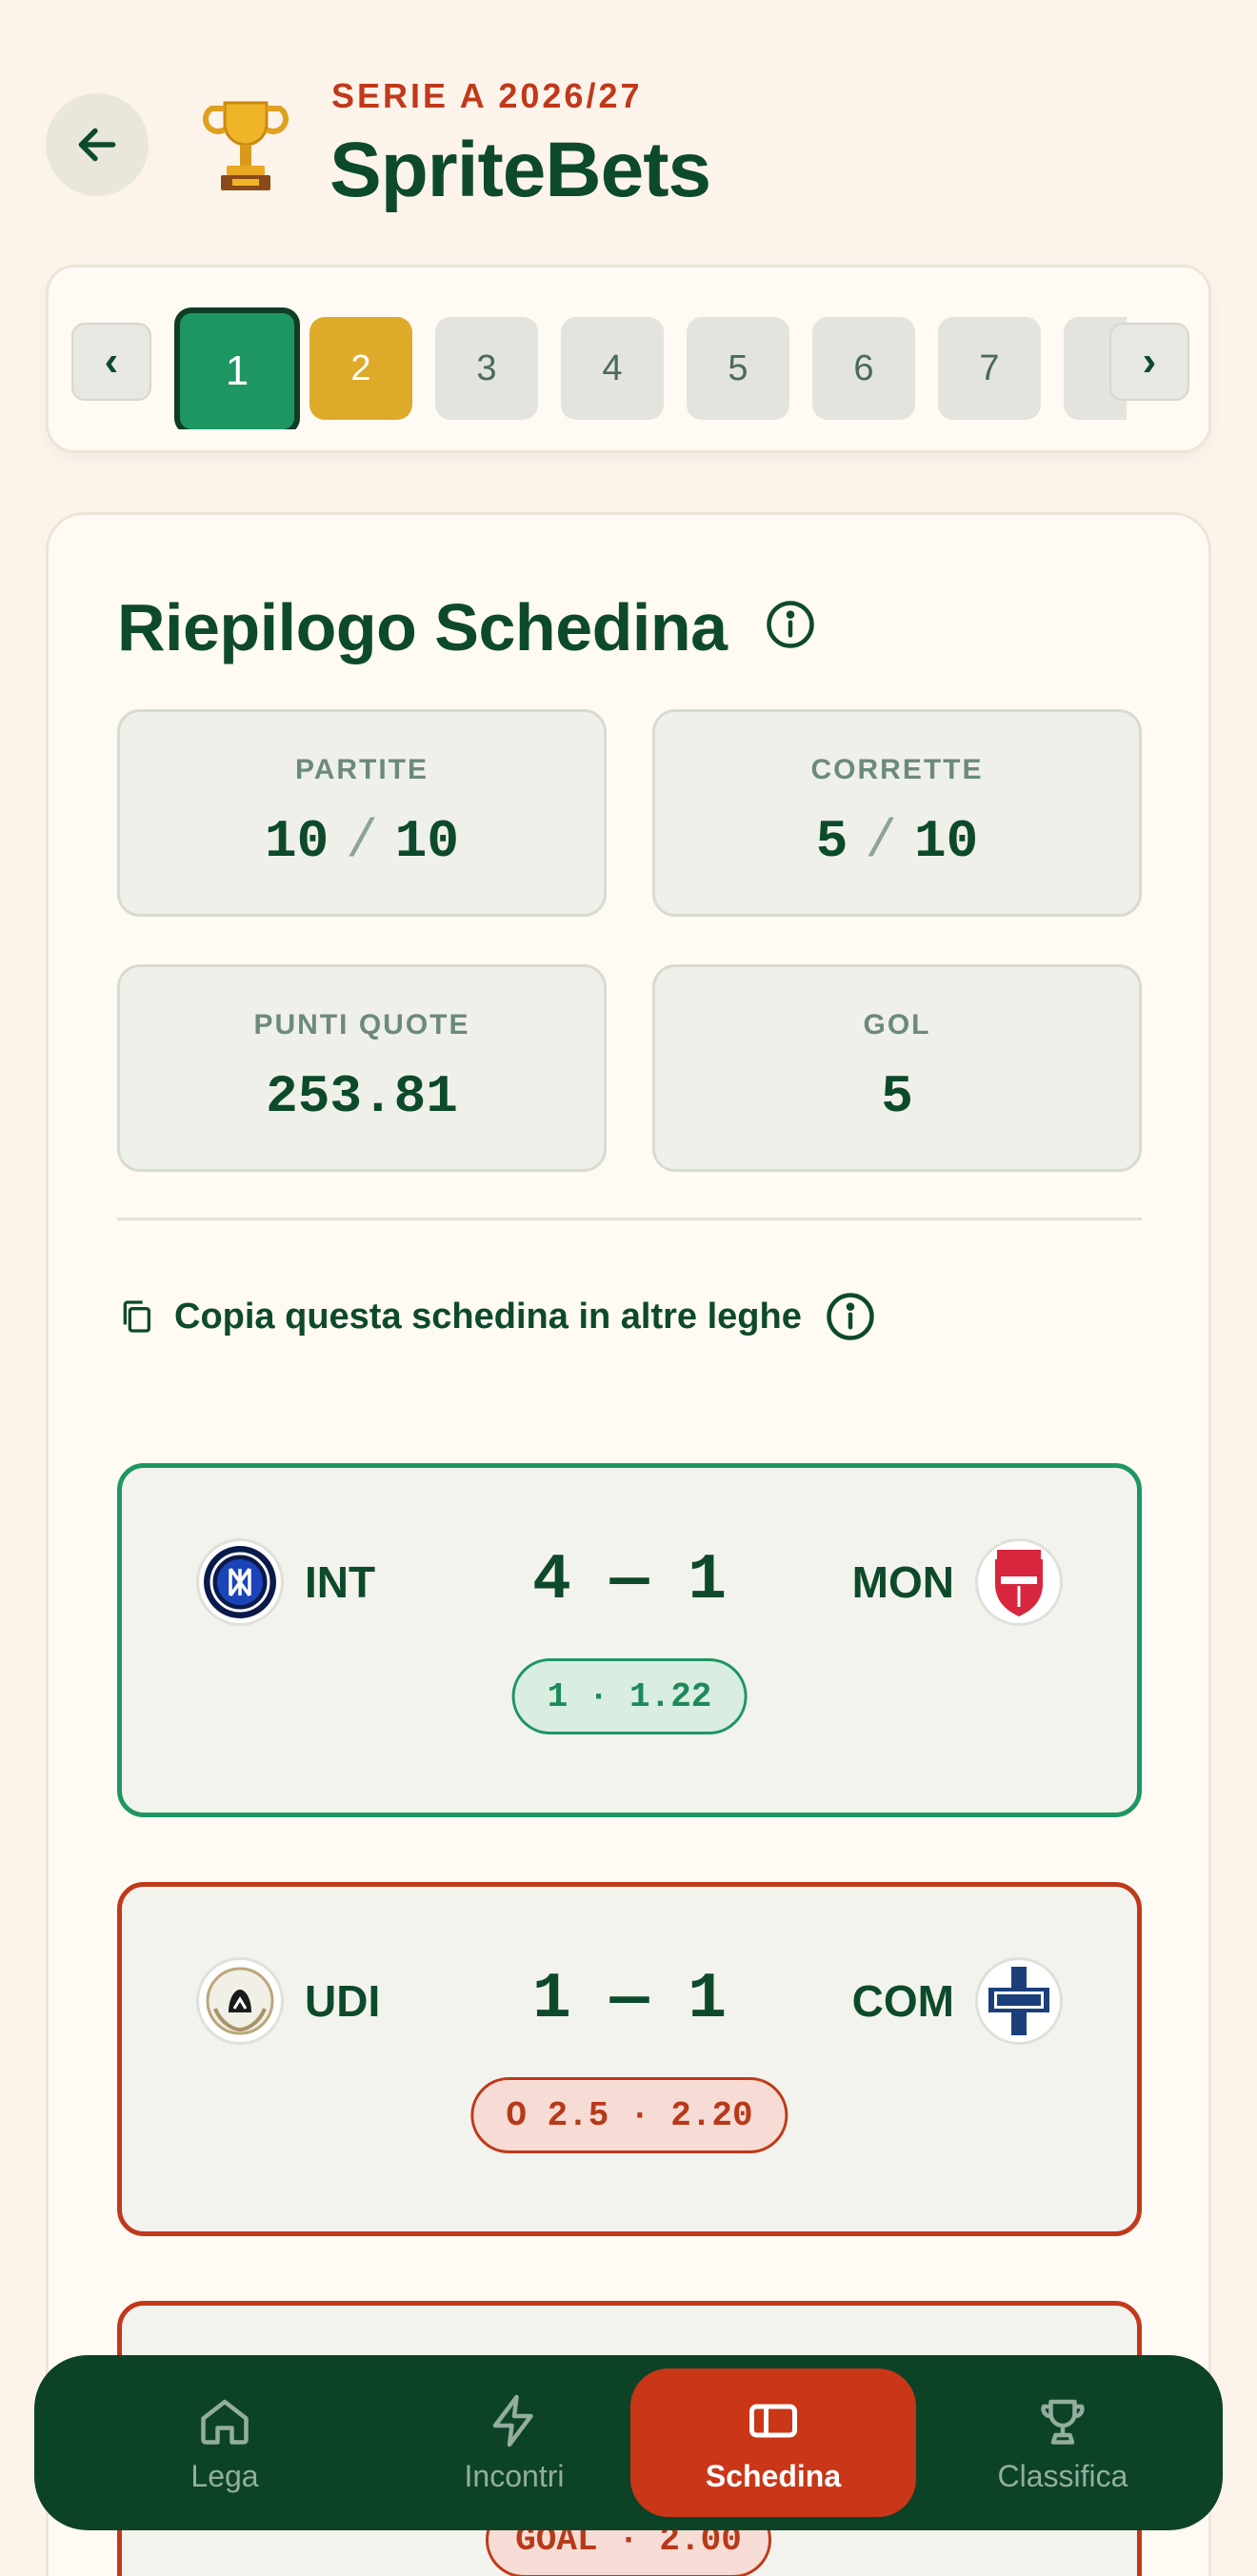 This screenshot has height=2576, width=1257. What do you see at coordinates (1063, 2422) in the screenshot?
I see `trophy-outline-icon` at bounding box center [1063, 2422].